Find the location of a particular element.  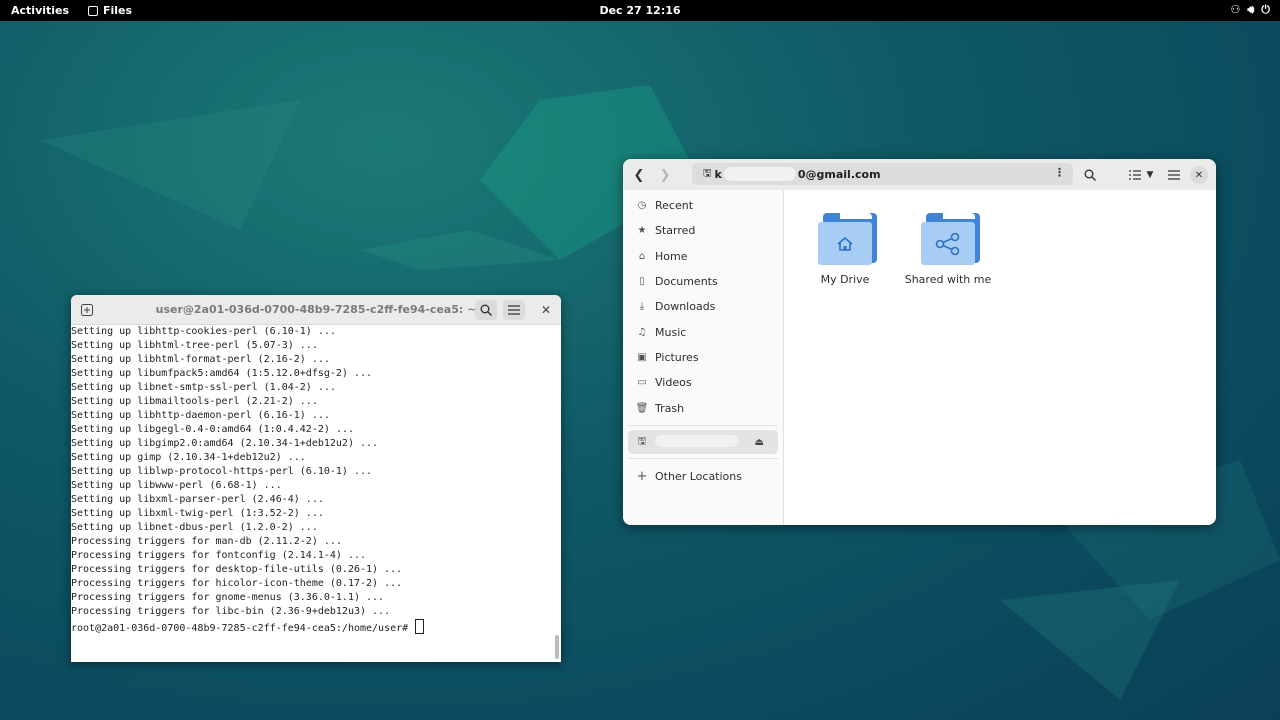

activities-button: Activities is located at coordinates (40, 10).